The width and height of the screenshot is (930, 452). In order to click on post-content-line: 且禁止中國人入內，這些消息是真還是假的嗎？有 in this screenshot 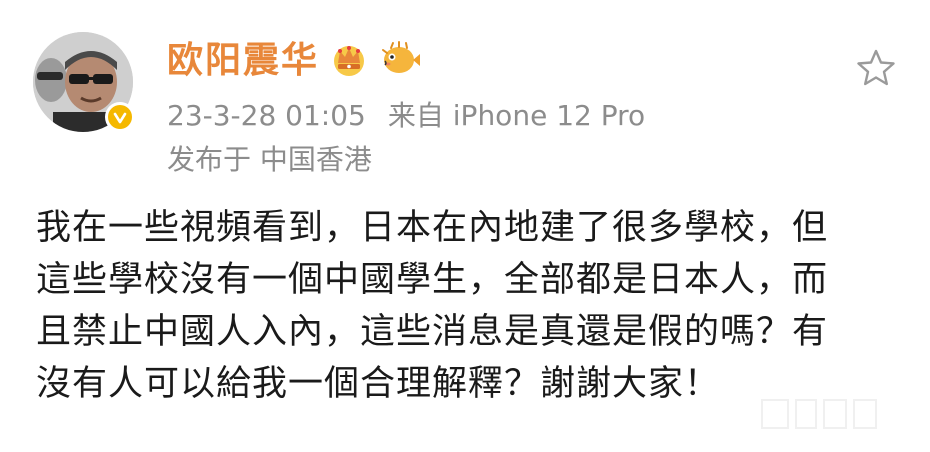, I will do `click(432, 332)`.